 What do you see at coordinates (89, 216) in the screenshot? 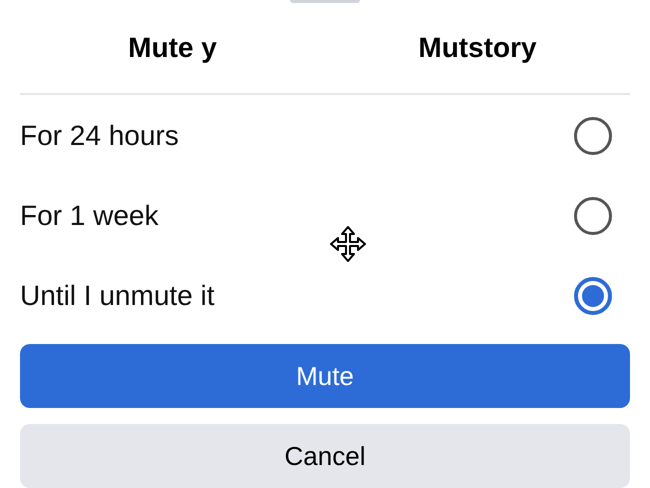
I see `option-label: For 1 week` at bounding box center [89, 216].